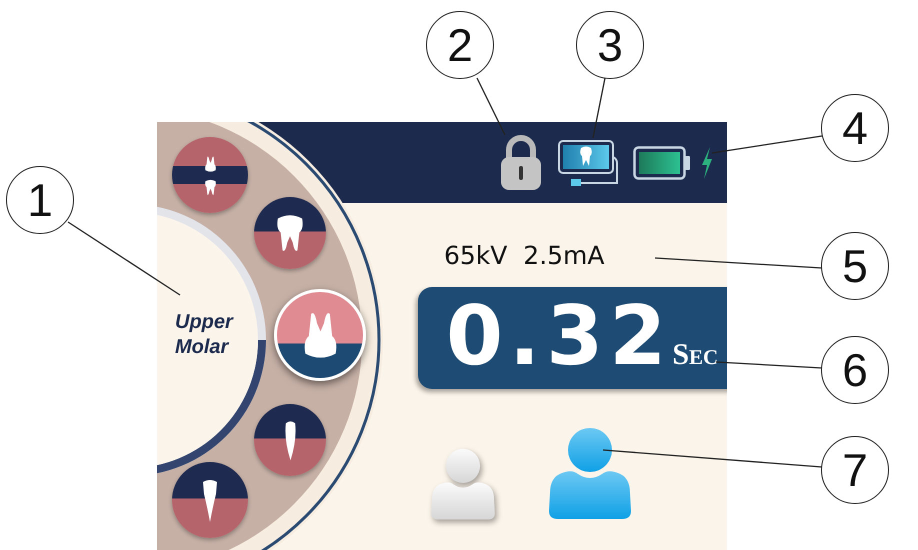 This screenshot has width=918, height=550. What do you see at coordinates (40, 200) in the screenshot?
I see `callout-number: 1` at bounding box center [40, 200].